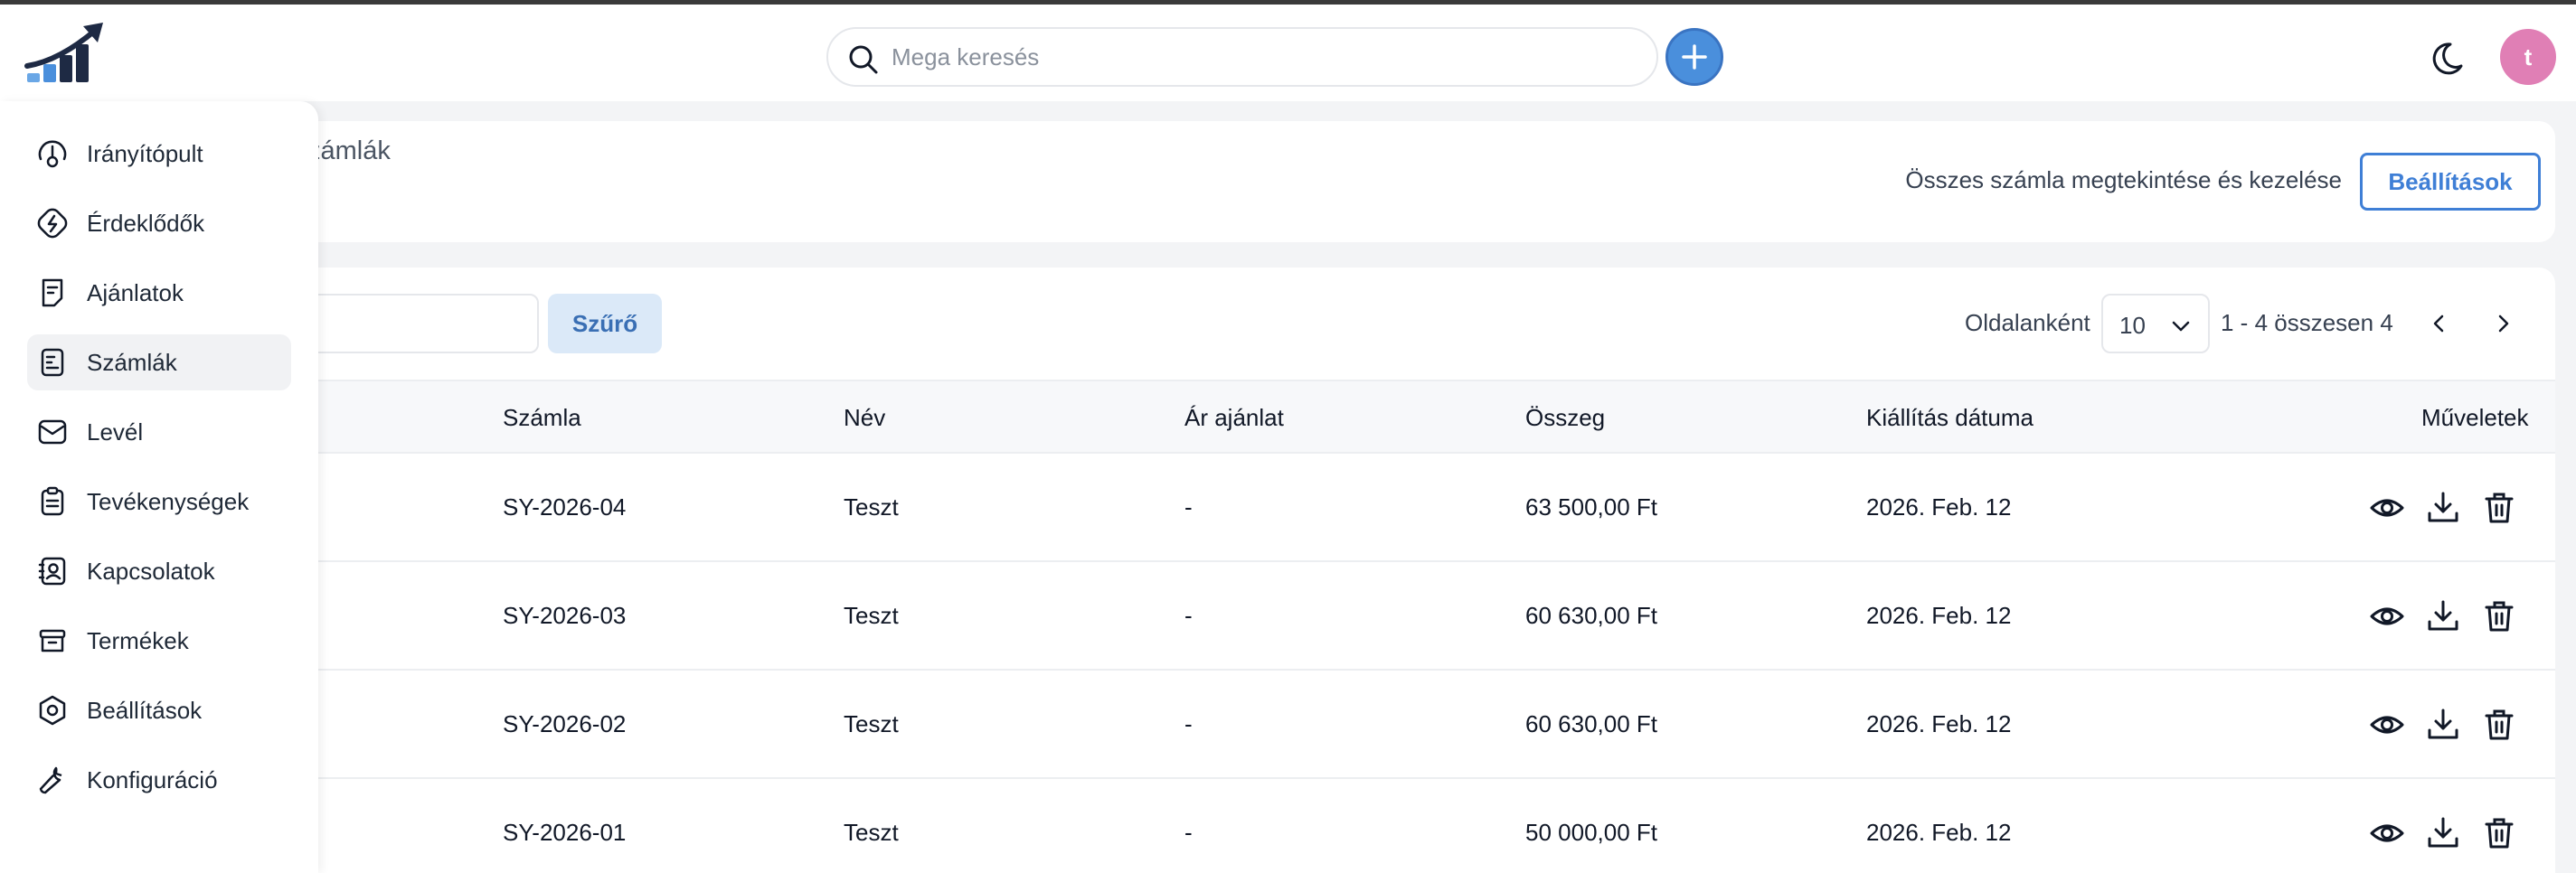 The height and width of the screenshot is (873, 2576). Describe the element at coordinates (1950, 418) in the screenshot. I see `column-header-issue-date: Kiállítás dátuma` at that location.